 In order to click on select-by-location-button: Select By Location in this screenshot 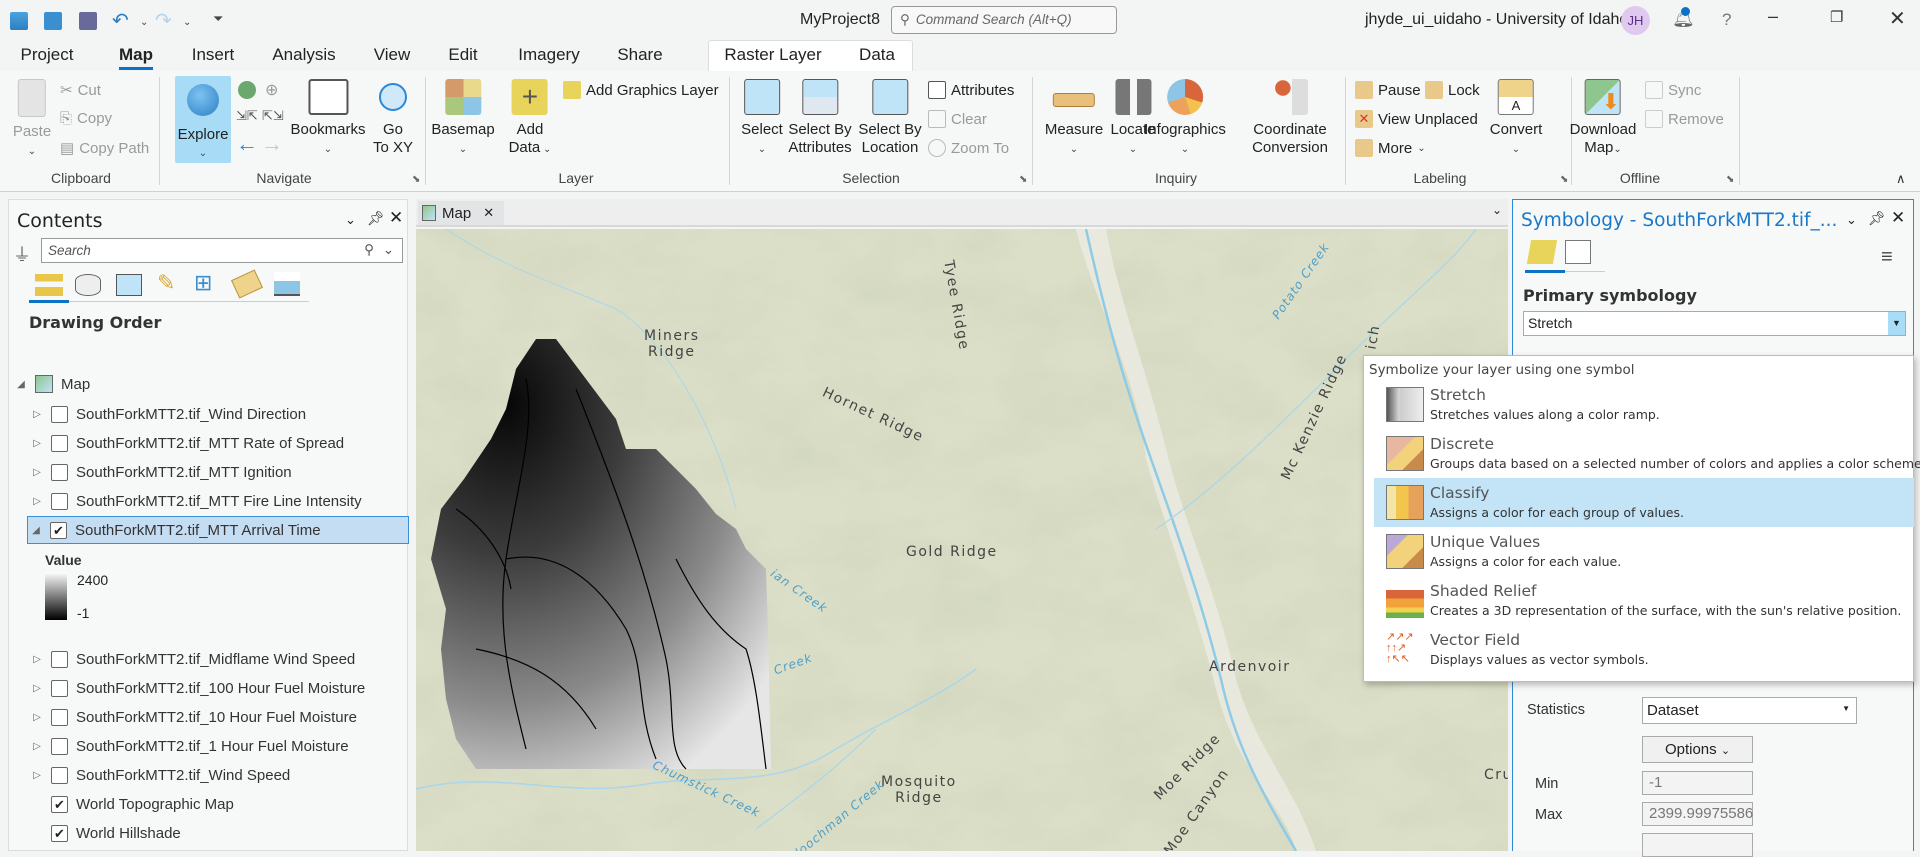, I will do `click(890, 118)`.